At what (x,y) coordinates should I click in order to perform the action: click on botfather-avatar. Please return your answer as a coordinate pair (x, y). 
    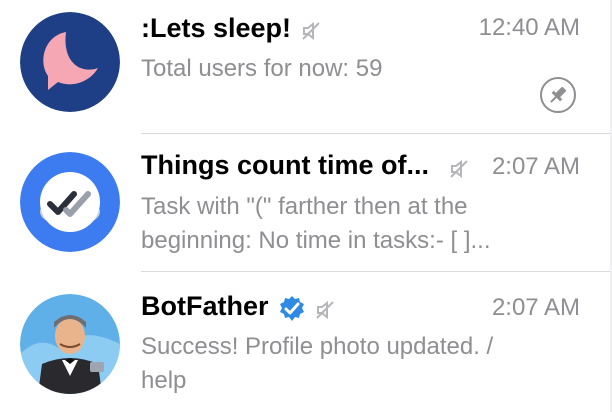
    Looking at the image, I should click on (70, 344).